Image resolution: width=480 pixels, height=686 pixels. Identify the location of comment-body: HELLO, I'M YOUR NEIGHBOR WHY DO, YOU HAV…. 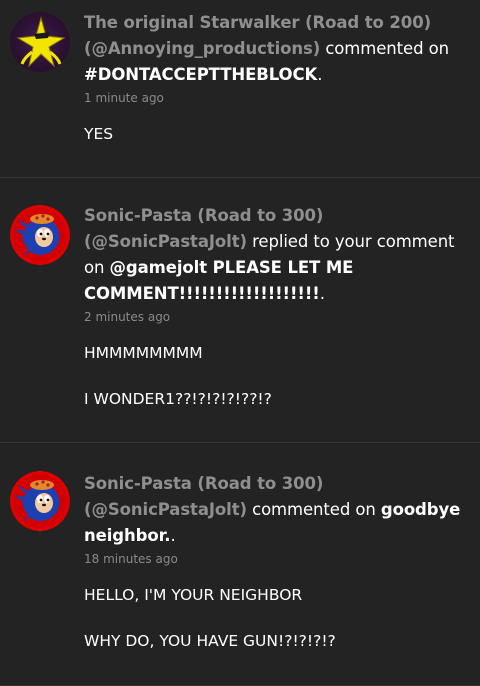
(276, 618).